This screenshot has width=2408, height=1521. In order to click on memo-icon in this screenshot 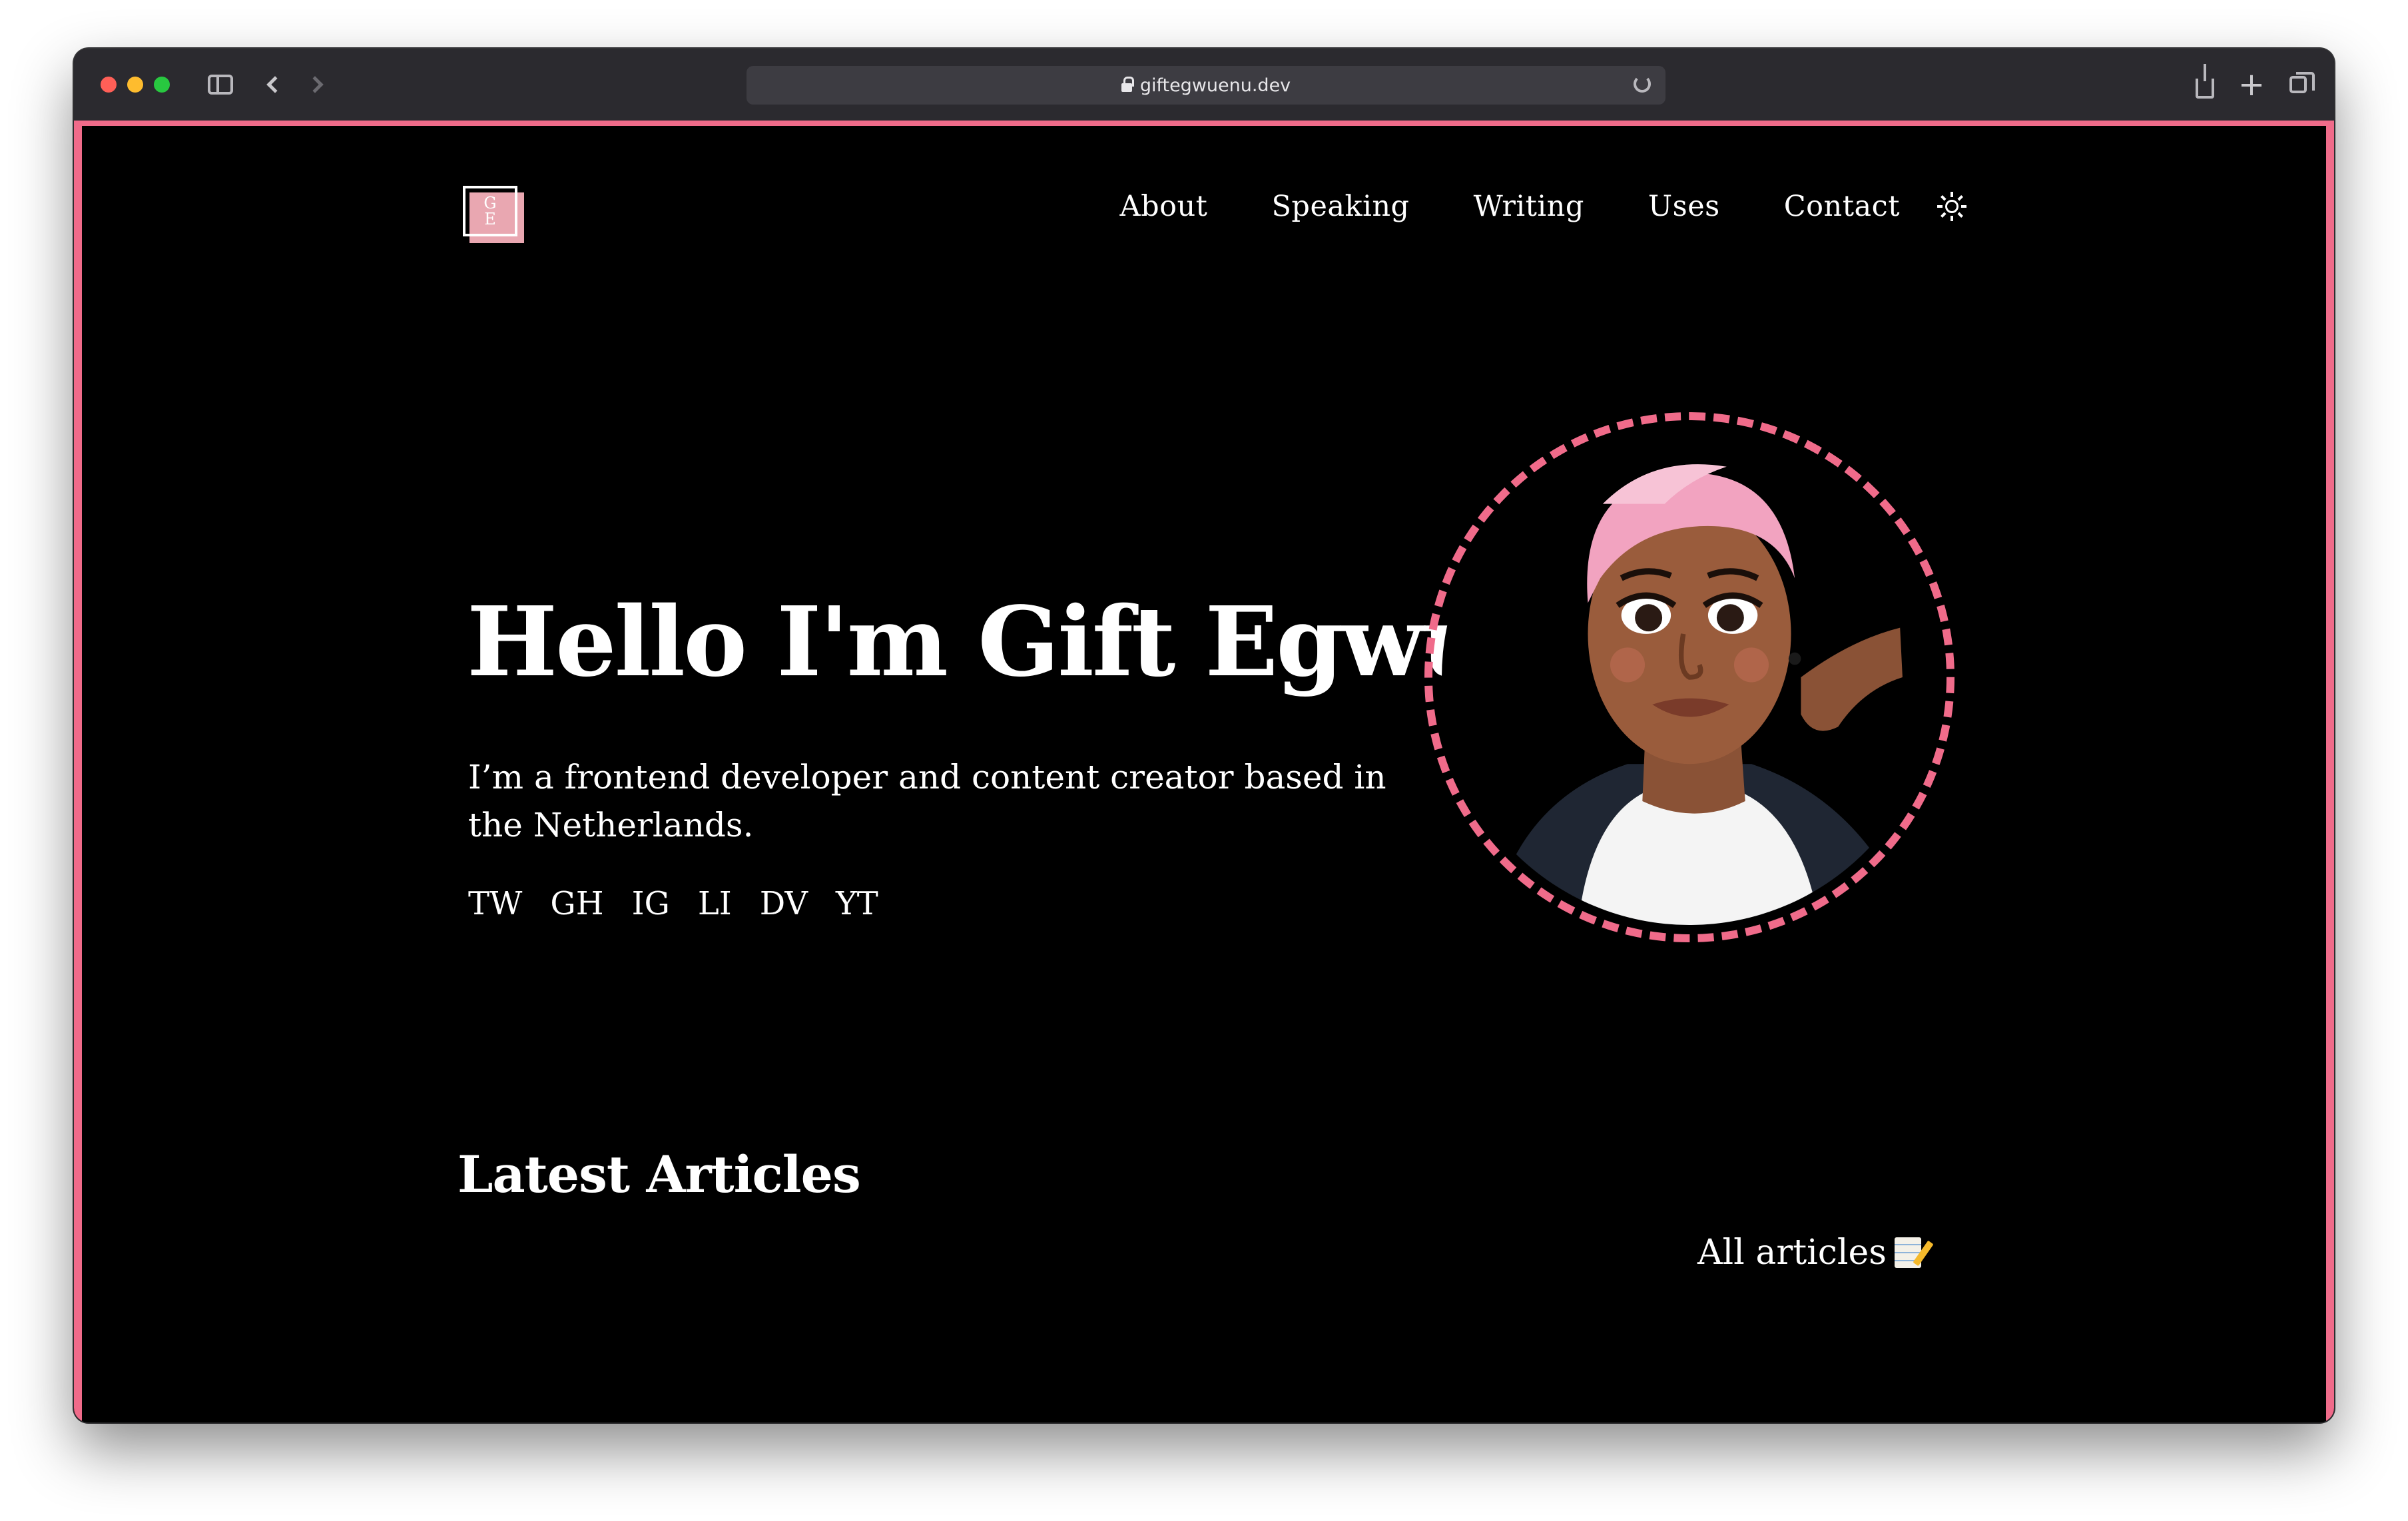, I will do `click(1907, 1252)`.